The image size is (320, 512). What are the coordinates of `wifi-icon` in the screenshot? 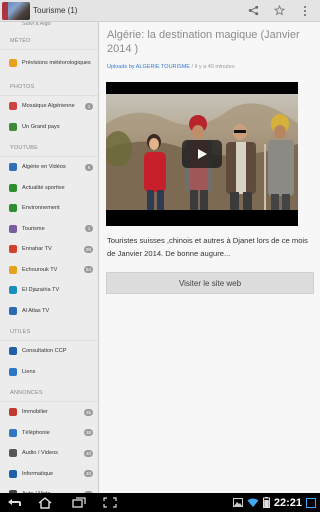 It's located at (253, 502).